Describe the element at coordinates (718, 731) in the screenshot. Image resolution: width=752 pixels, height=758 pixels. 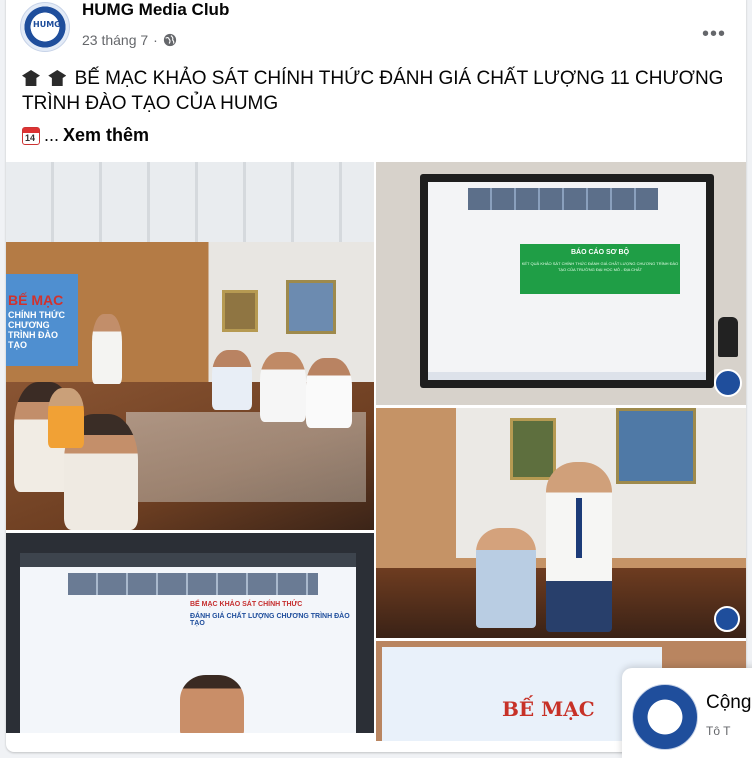
I see `community-subtitle: Tô T` at that location.